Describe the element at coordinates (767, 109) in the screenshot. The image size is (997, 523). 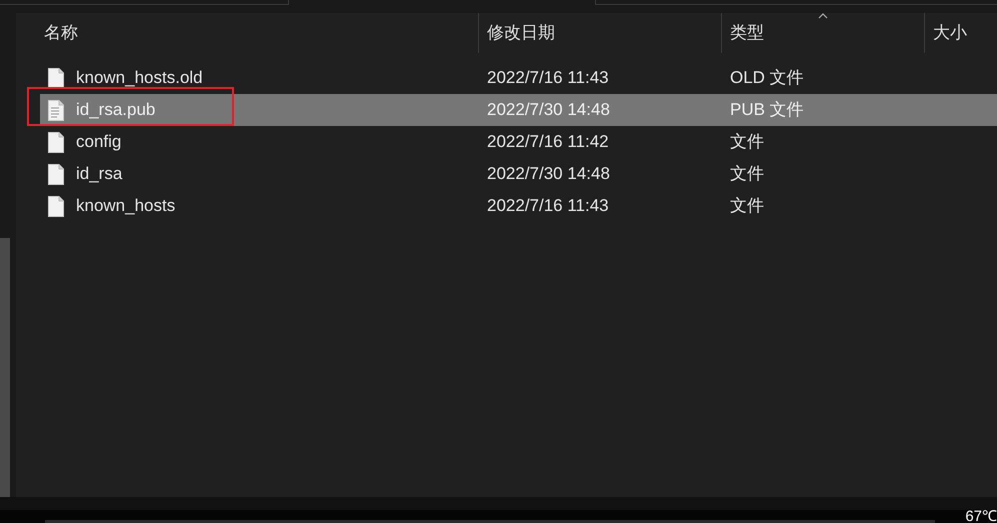
I see `file-type: PUB 文件` at that location.